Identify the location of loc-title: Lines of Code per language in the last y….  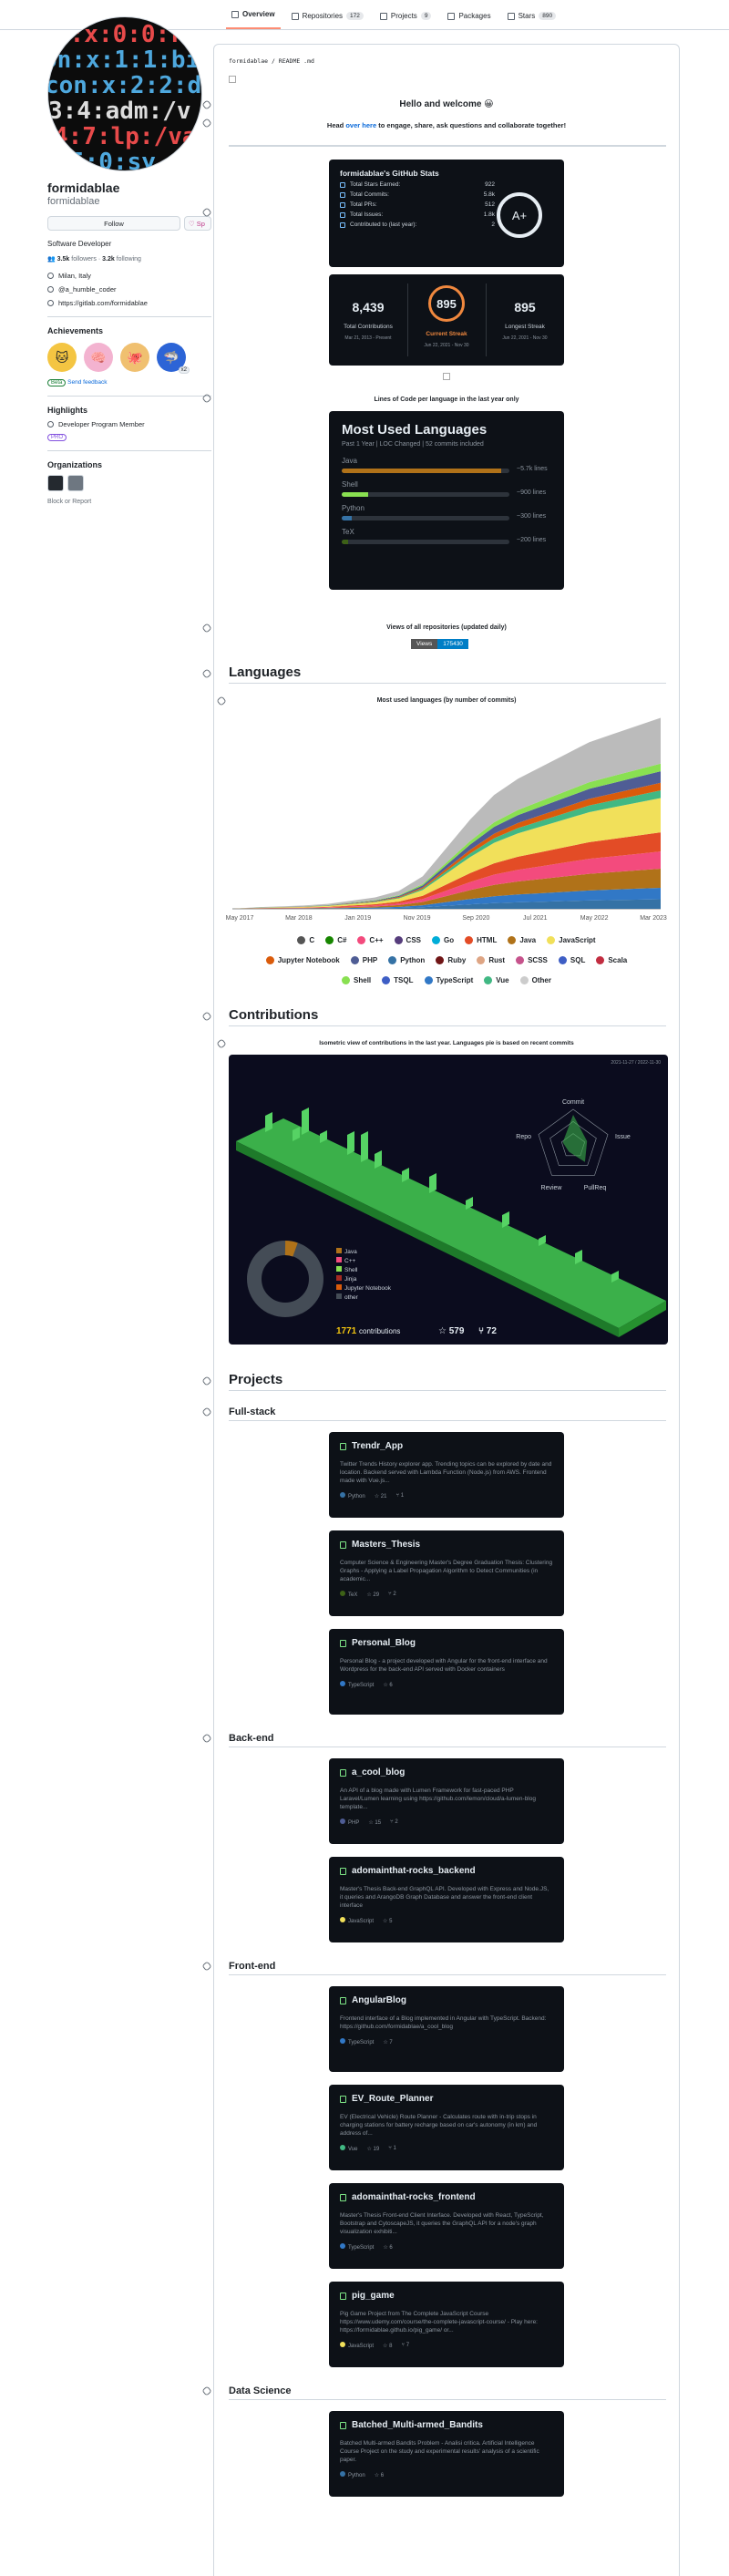
(447, 400).